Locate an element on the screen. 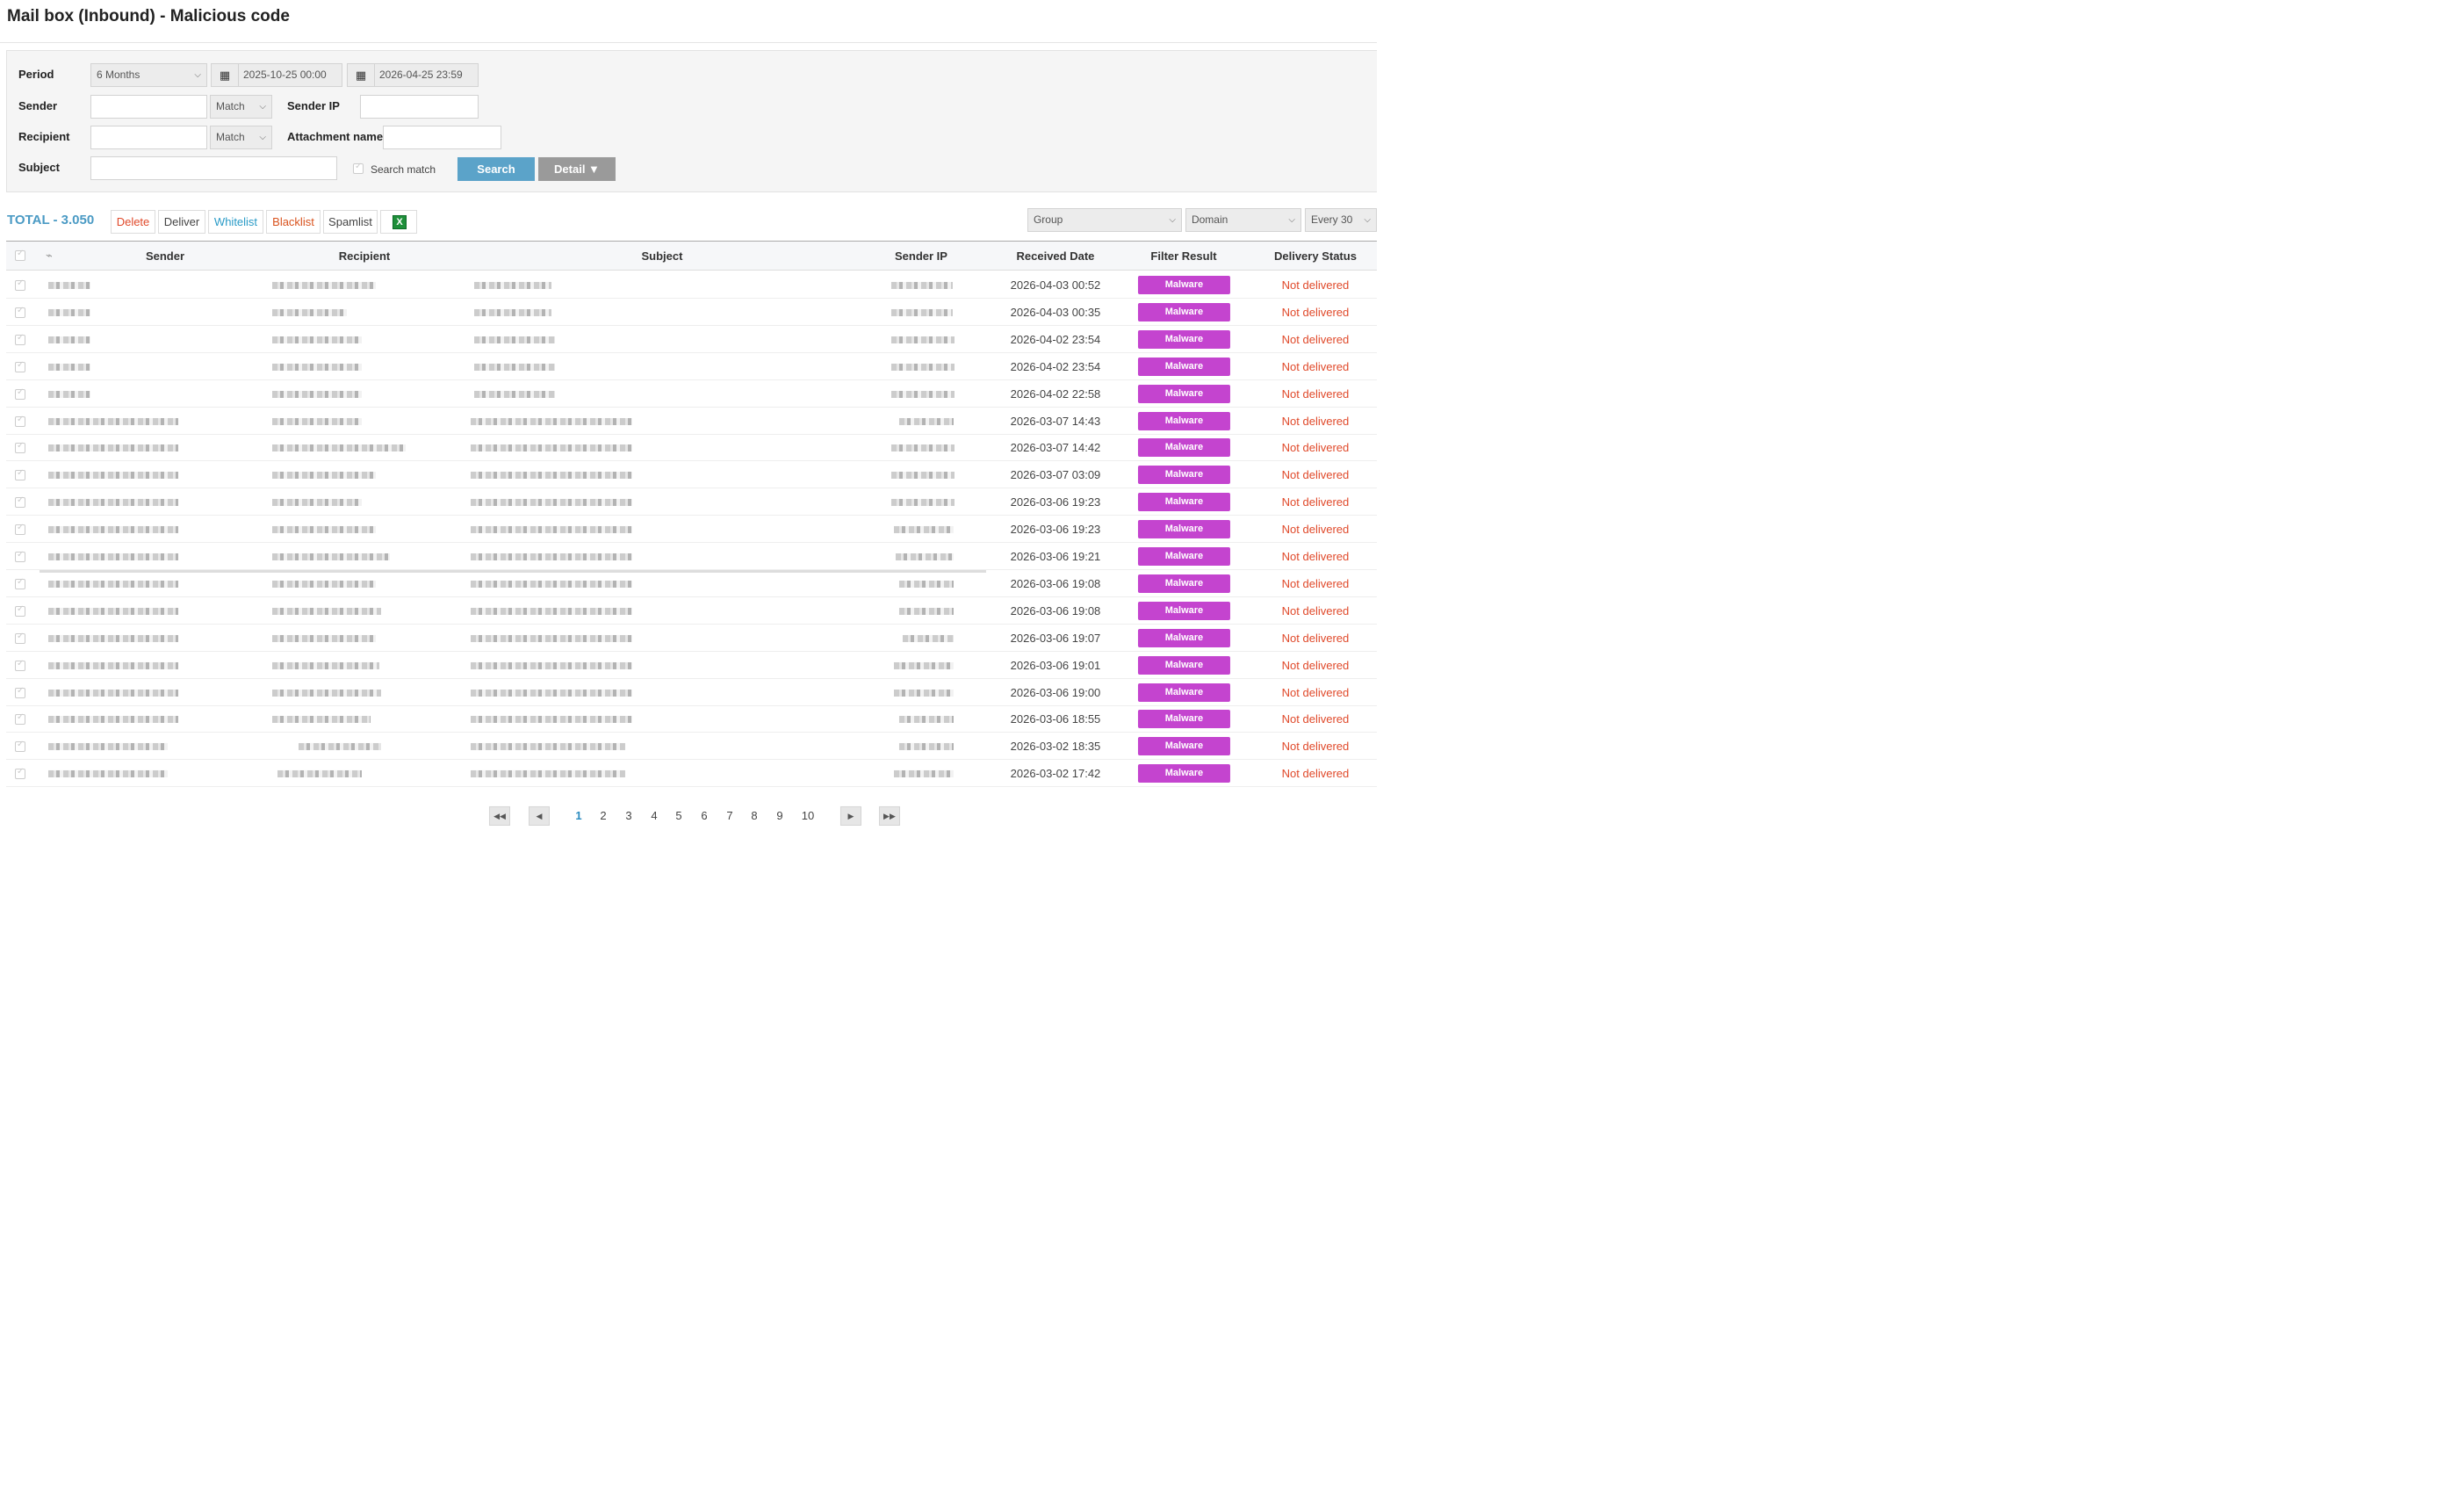 This screenshot has width=2464, height=1488. col-sender: Sender is located at coordinates (165, 256).